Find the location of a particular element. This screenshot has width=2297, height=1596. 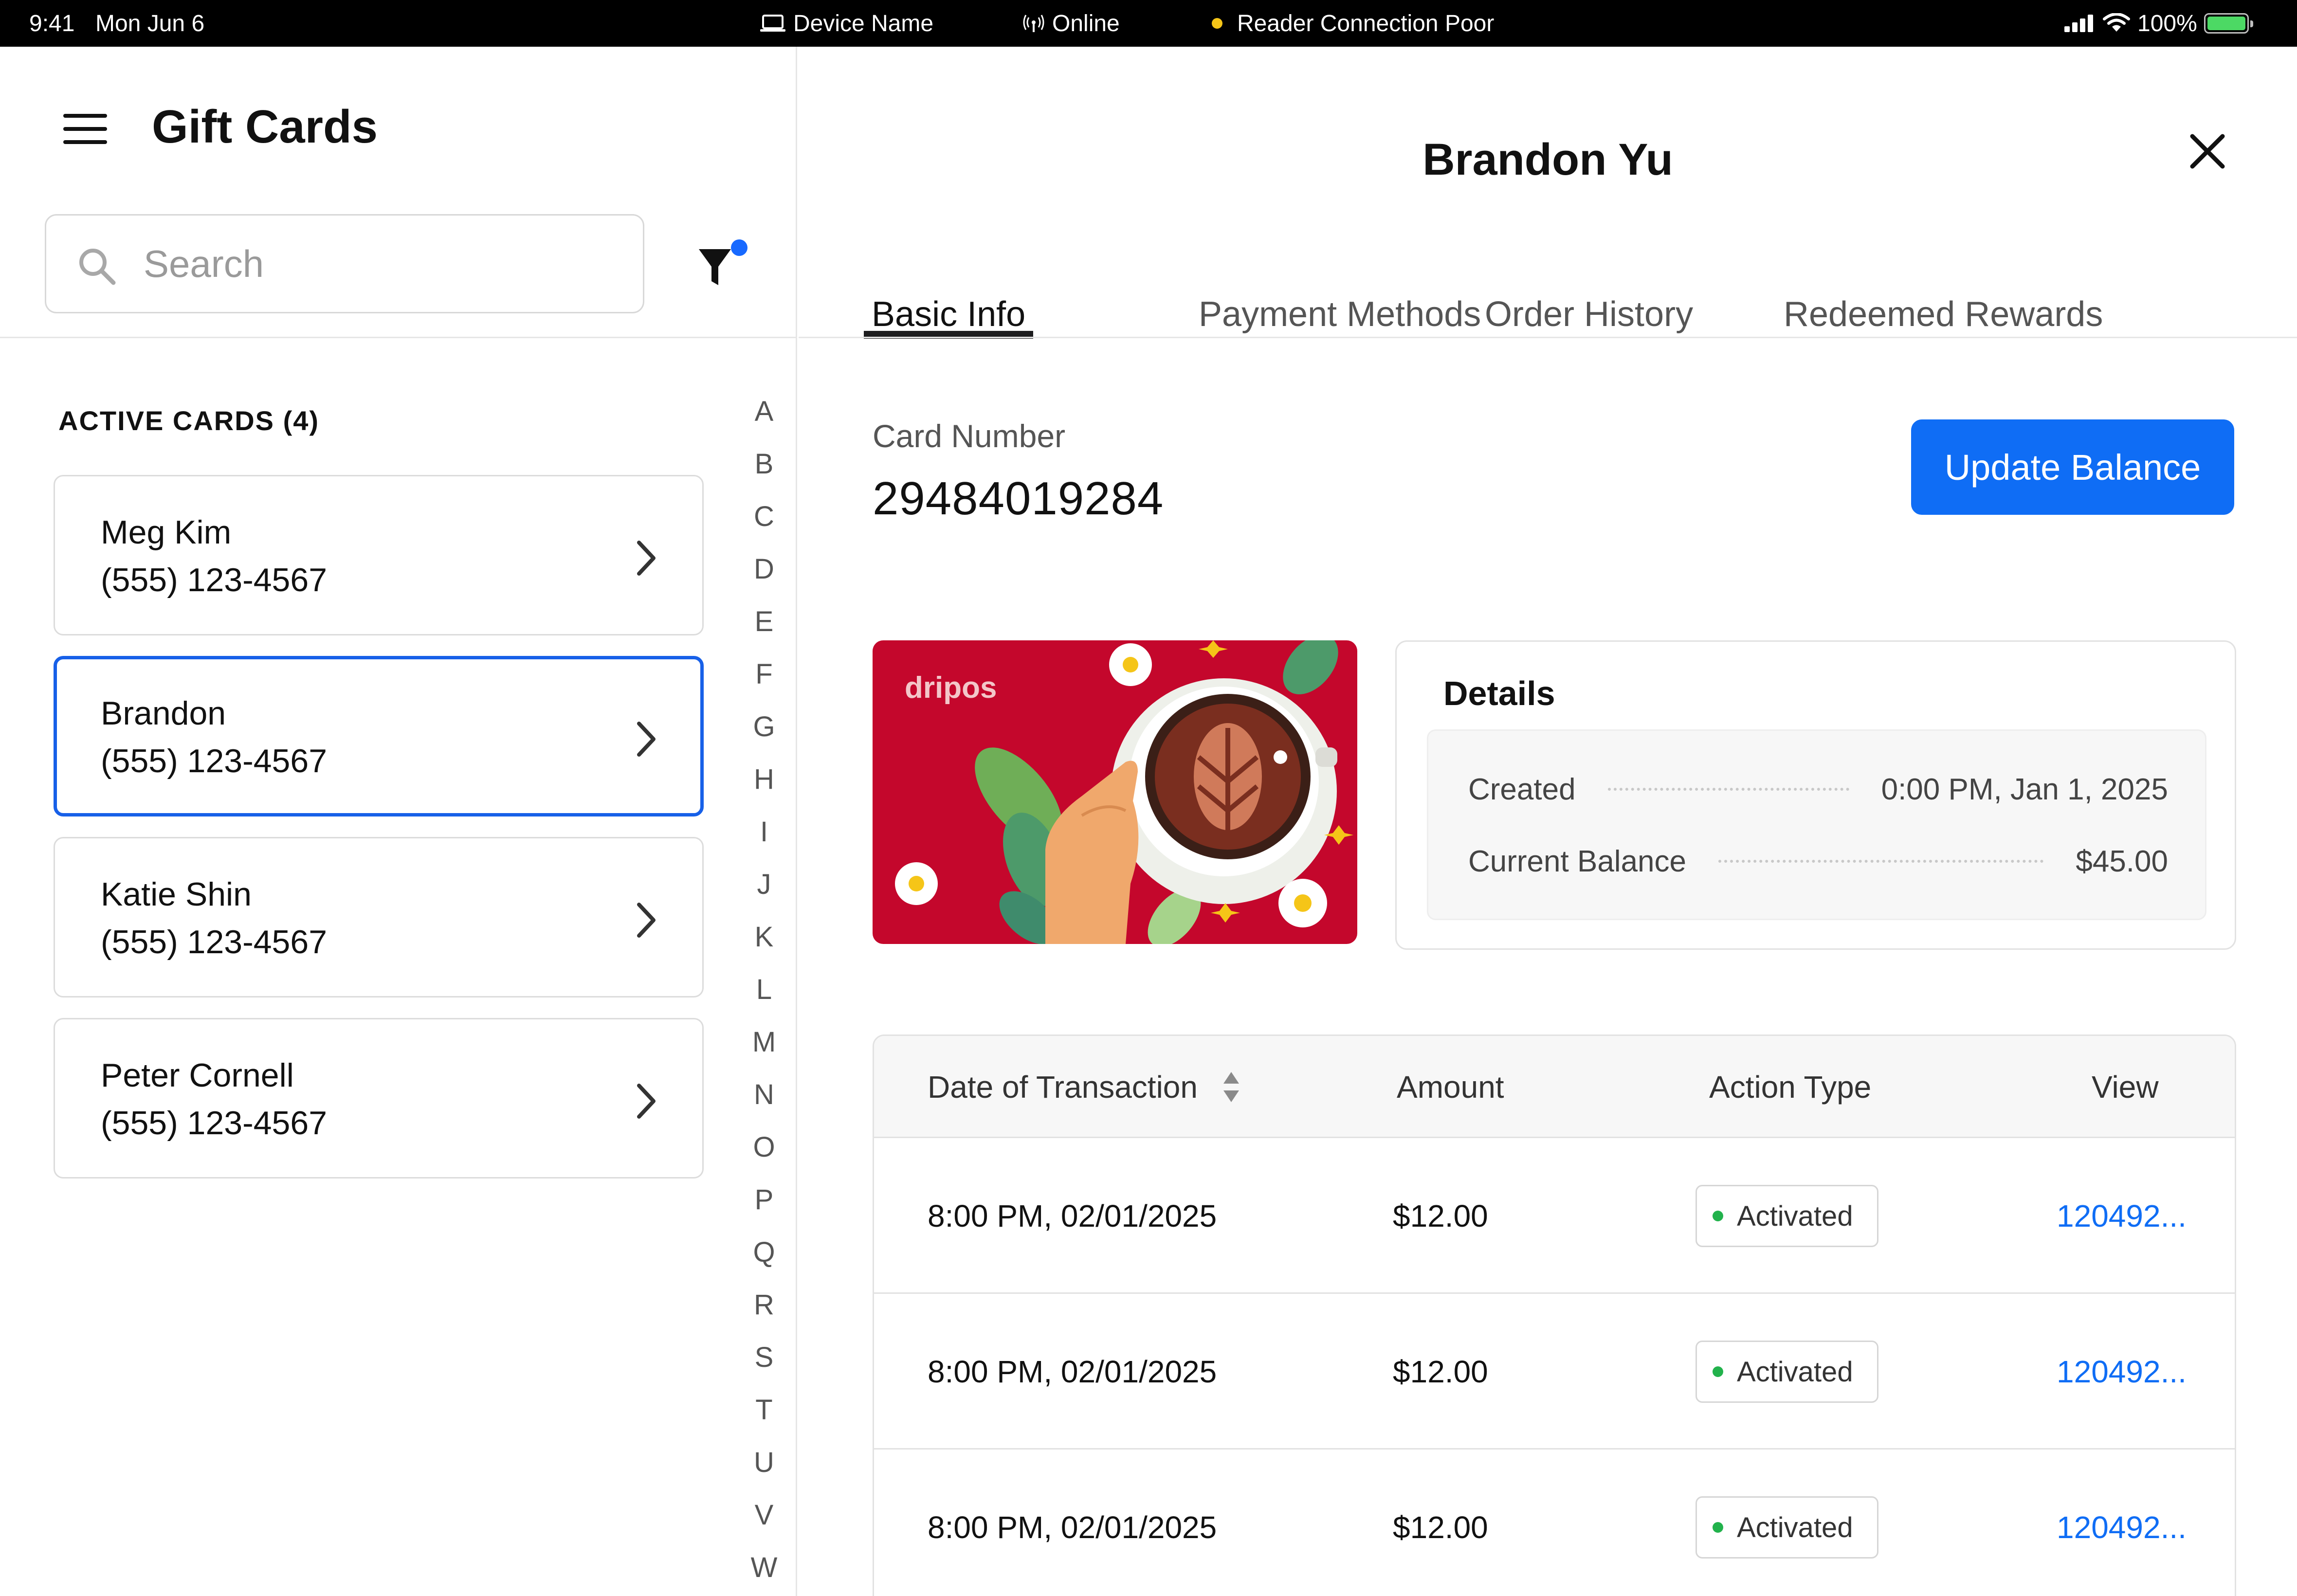

detail-row-created: Created 0:00 PM, Jan 1, 2025 is located at coordinates (1818, 789).